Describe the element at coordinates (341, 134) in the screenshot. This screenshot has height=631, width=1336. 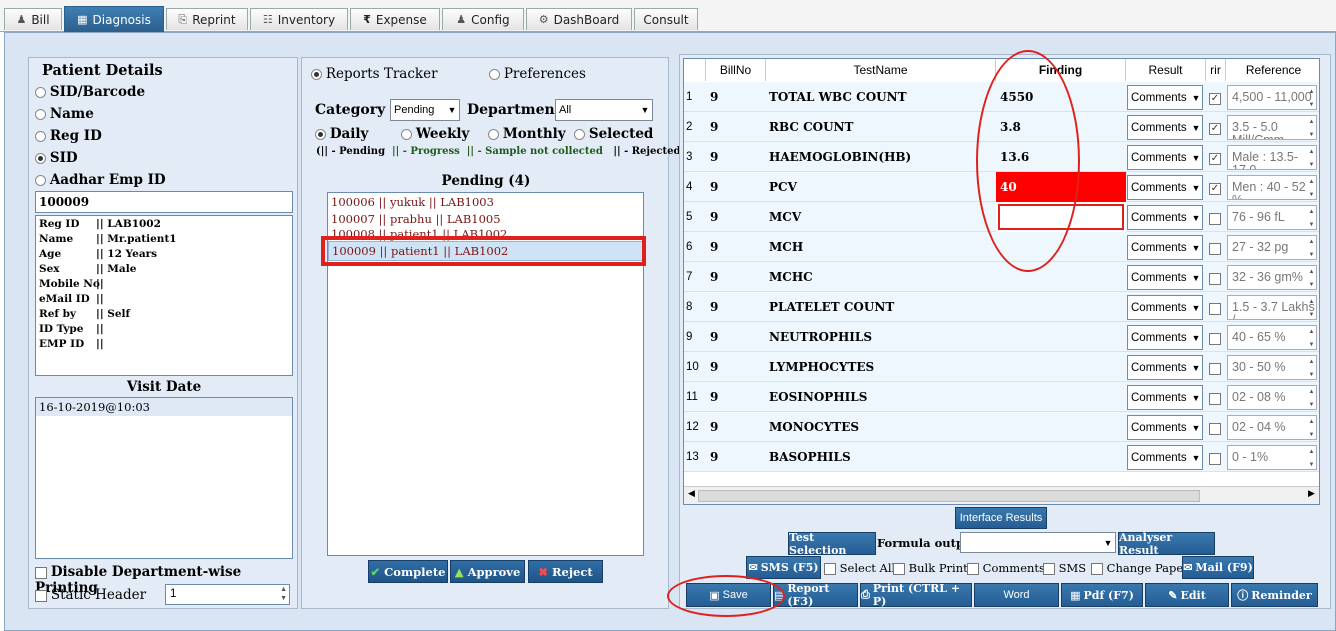
I see `period-daily: Daily` at that location.